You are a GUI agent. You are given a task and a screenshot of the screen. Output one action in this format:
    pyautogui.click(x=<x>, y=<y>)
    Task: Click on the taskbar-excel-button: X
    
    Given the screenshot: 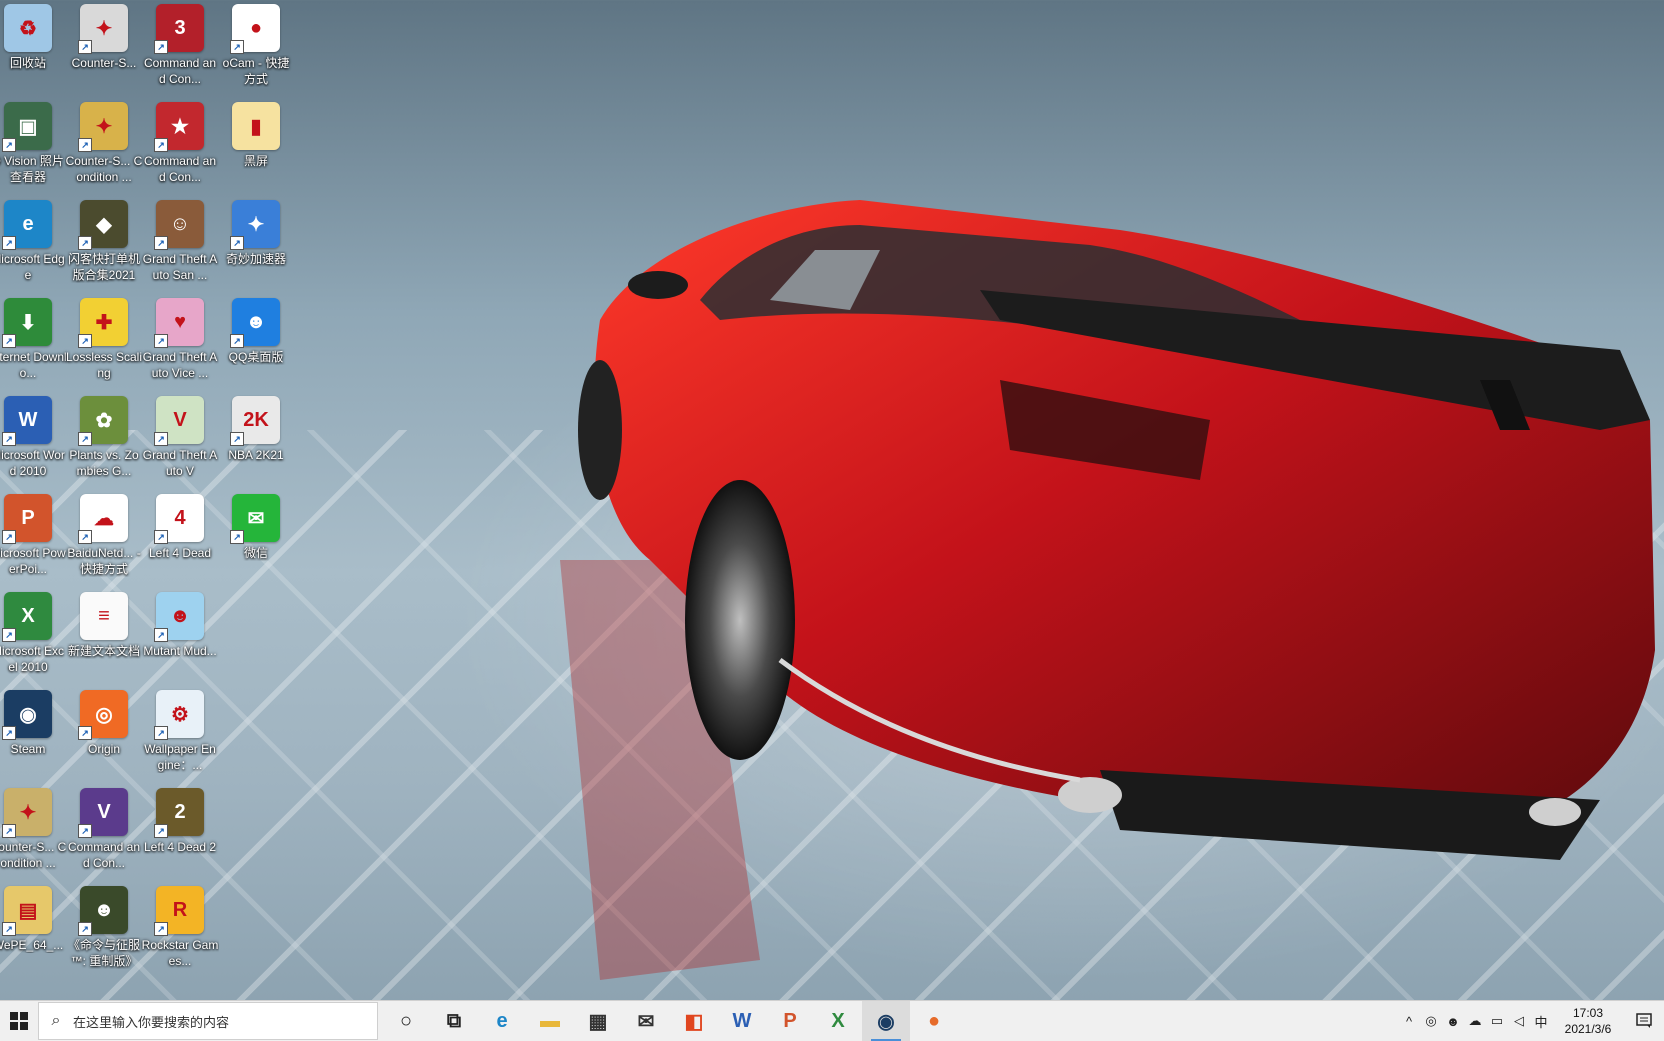 What is the action you would take?
    pyautogui.click(x=838, y=1021)
    